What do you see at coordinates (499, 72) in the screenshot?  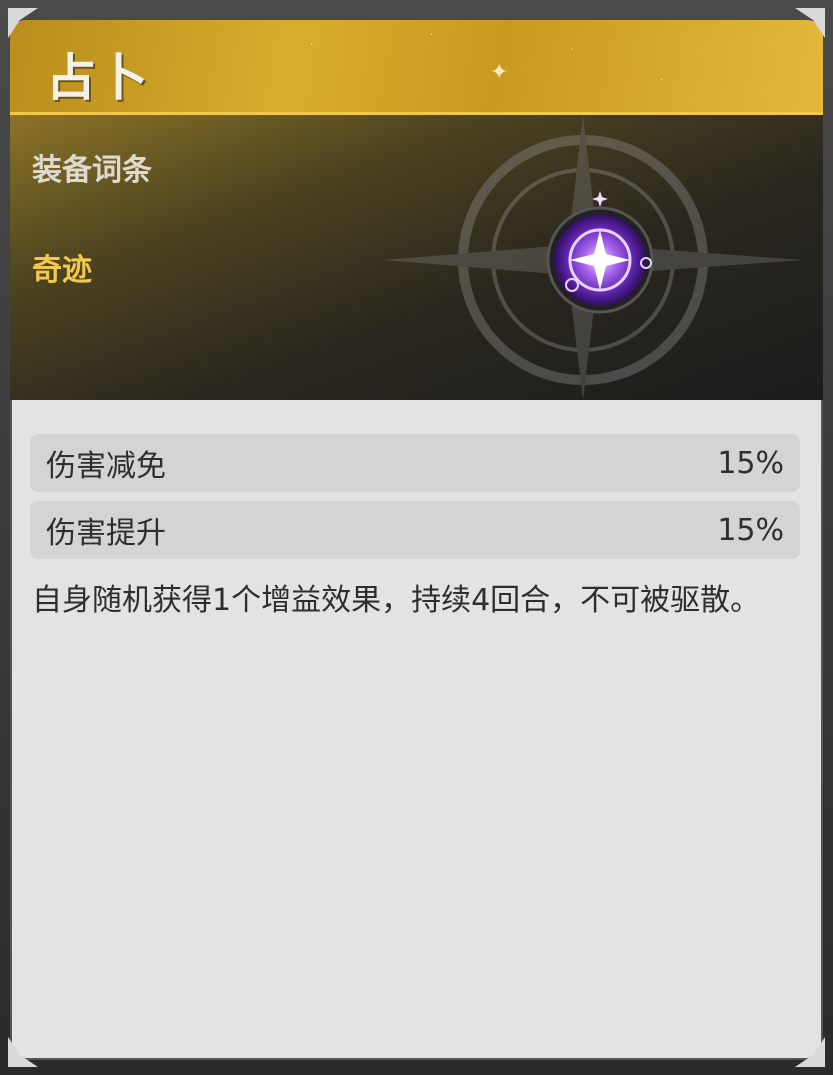 I see `sparkle-icon: ✦` at bounding box center [499, 72].